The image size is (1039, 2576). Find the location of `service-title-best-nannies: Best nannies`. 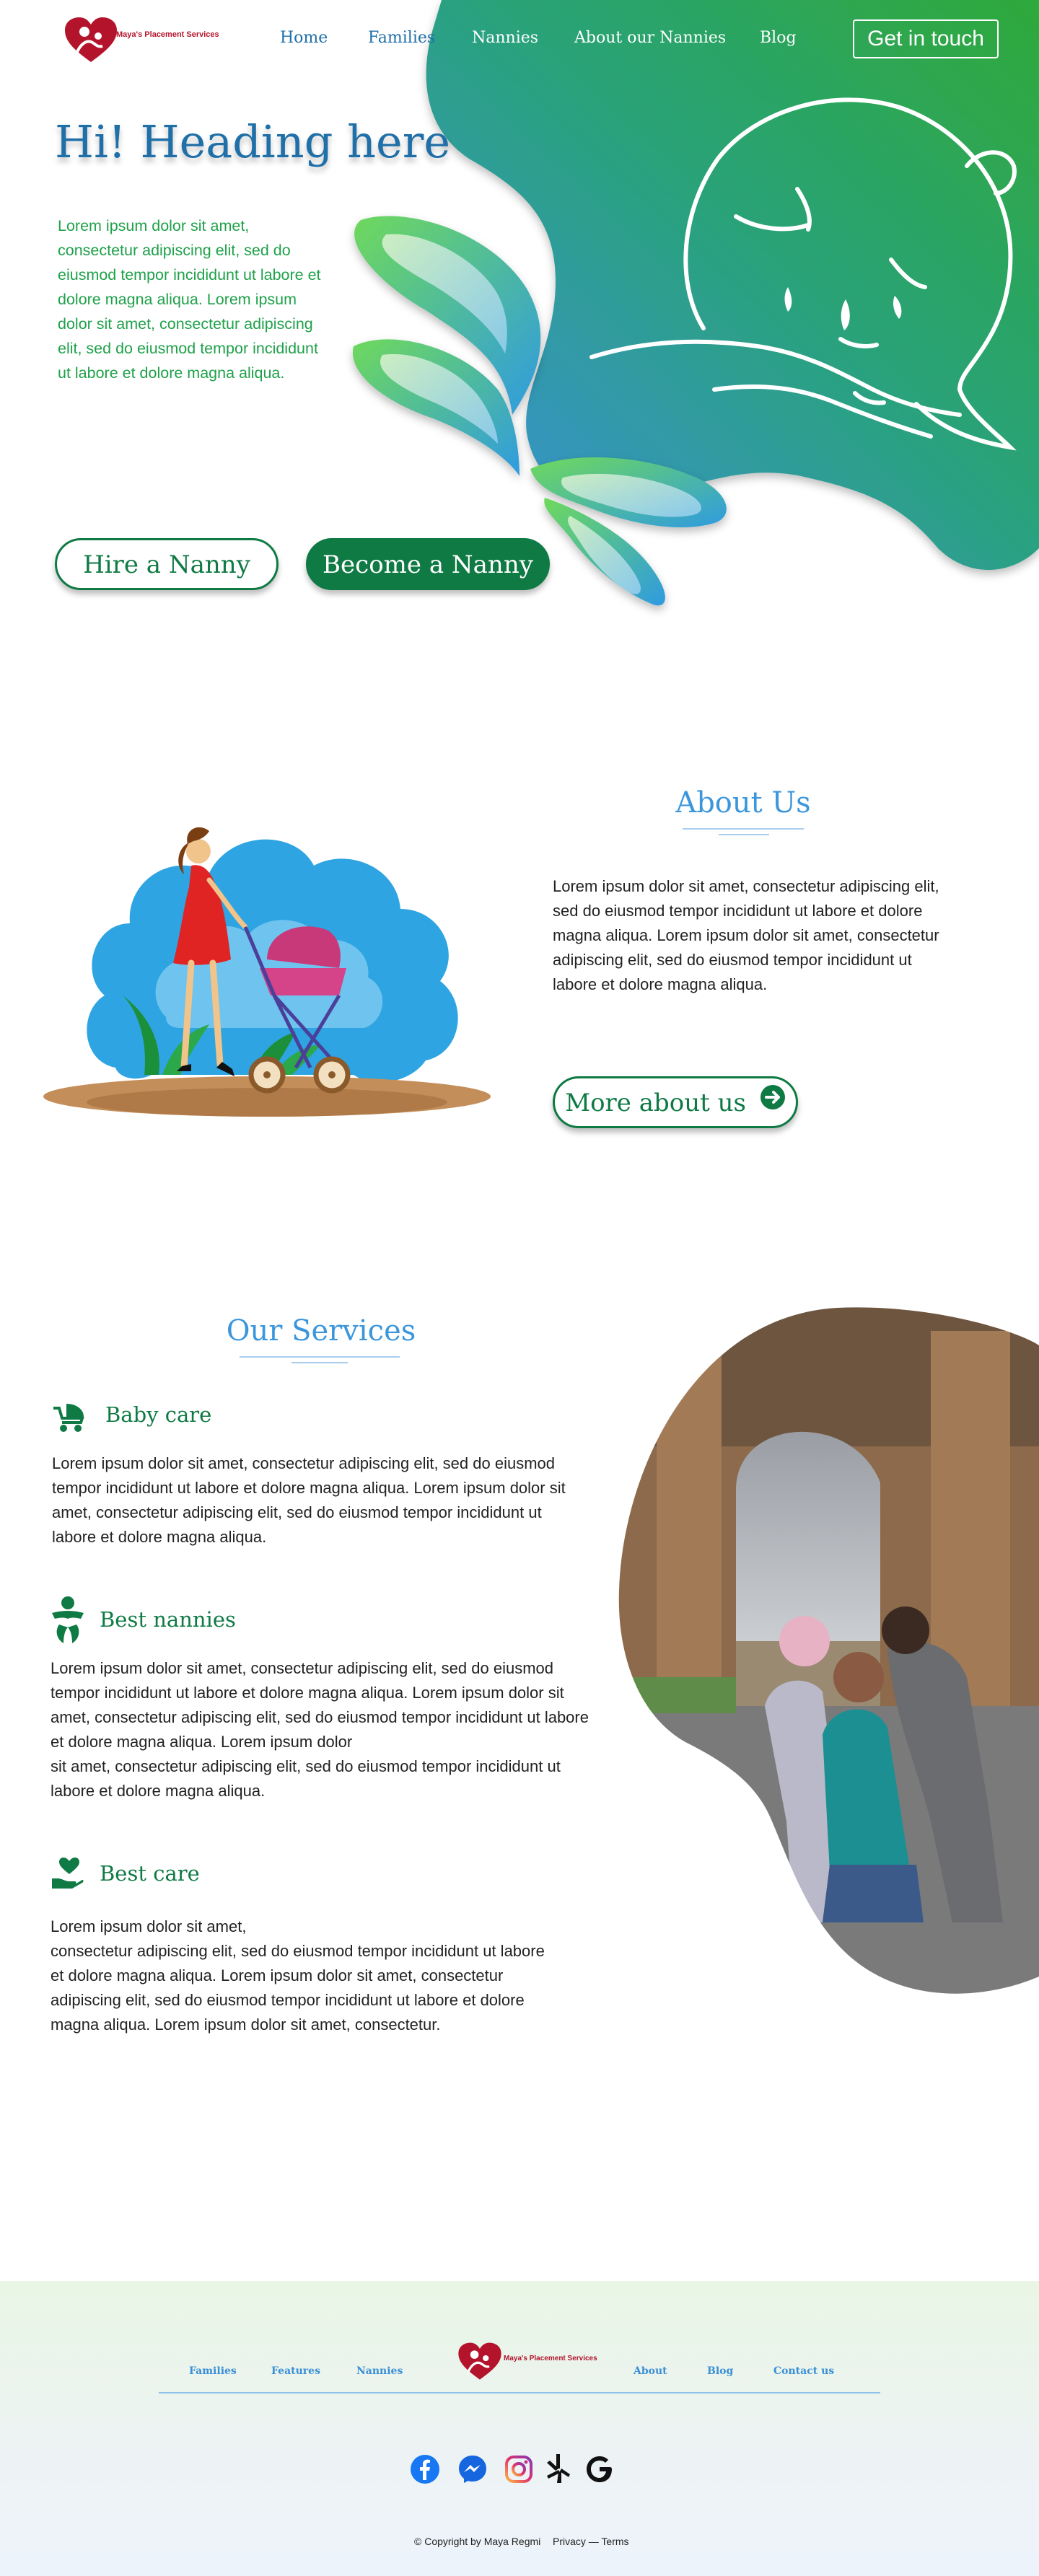

service-title-best-nannies: Best nannies is located at coordinates (168, 1619).